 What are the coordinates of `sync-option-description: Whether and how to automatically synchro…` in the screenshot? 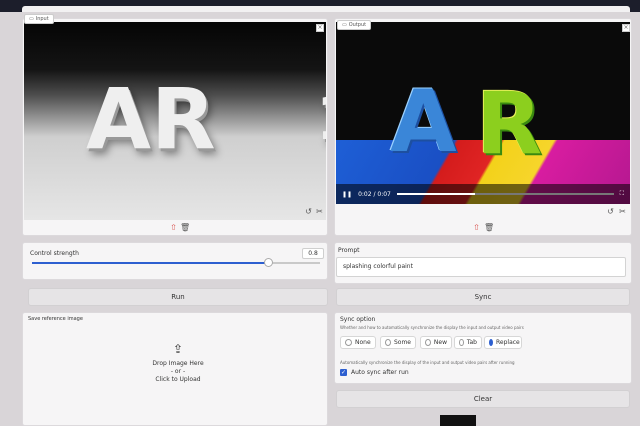 It's located at (432, 327).